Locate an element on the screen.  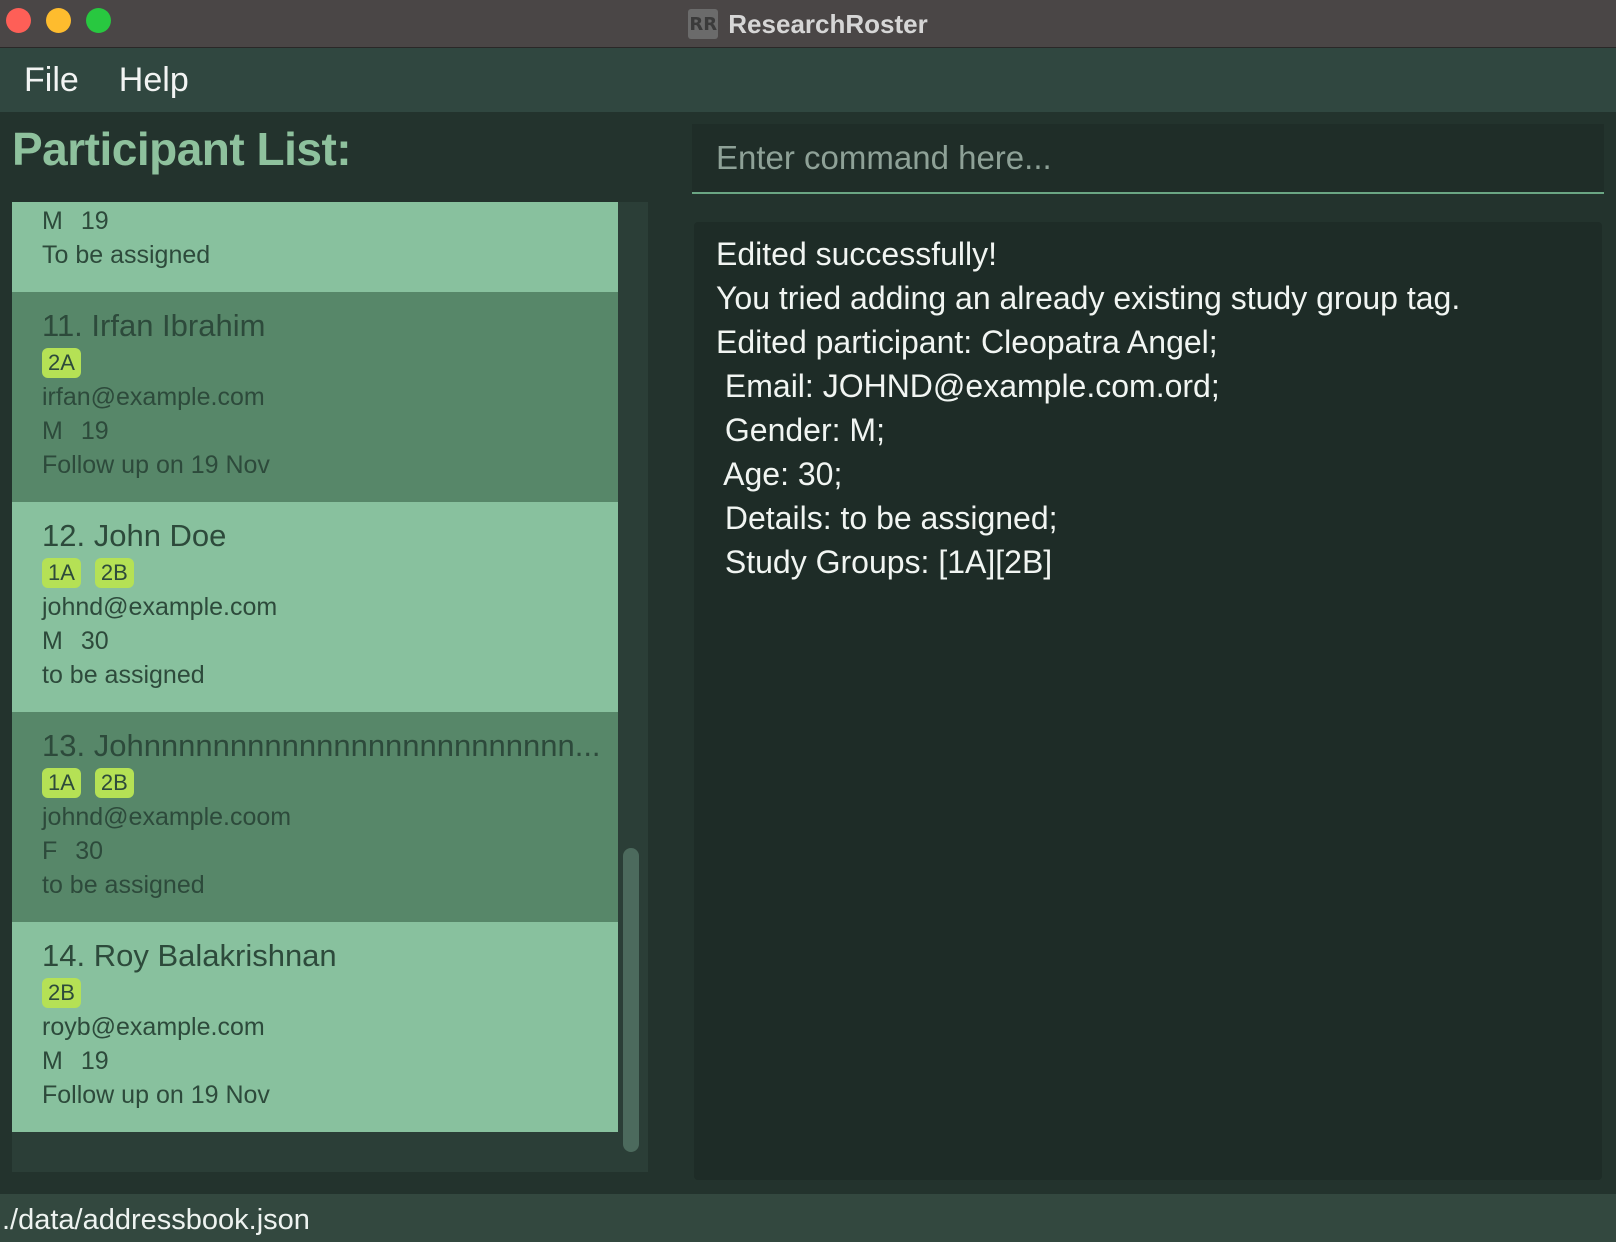
result-line: Study Groups: [1A][2B] is located at coordinates (884, 562).